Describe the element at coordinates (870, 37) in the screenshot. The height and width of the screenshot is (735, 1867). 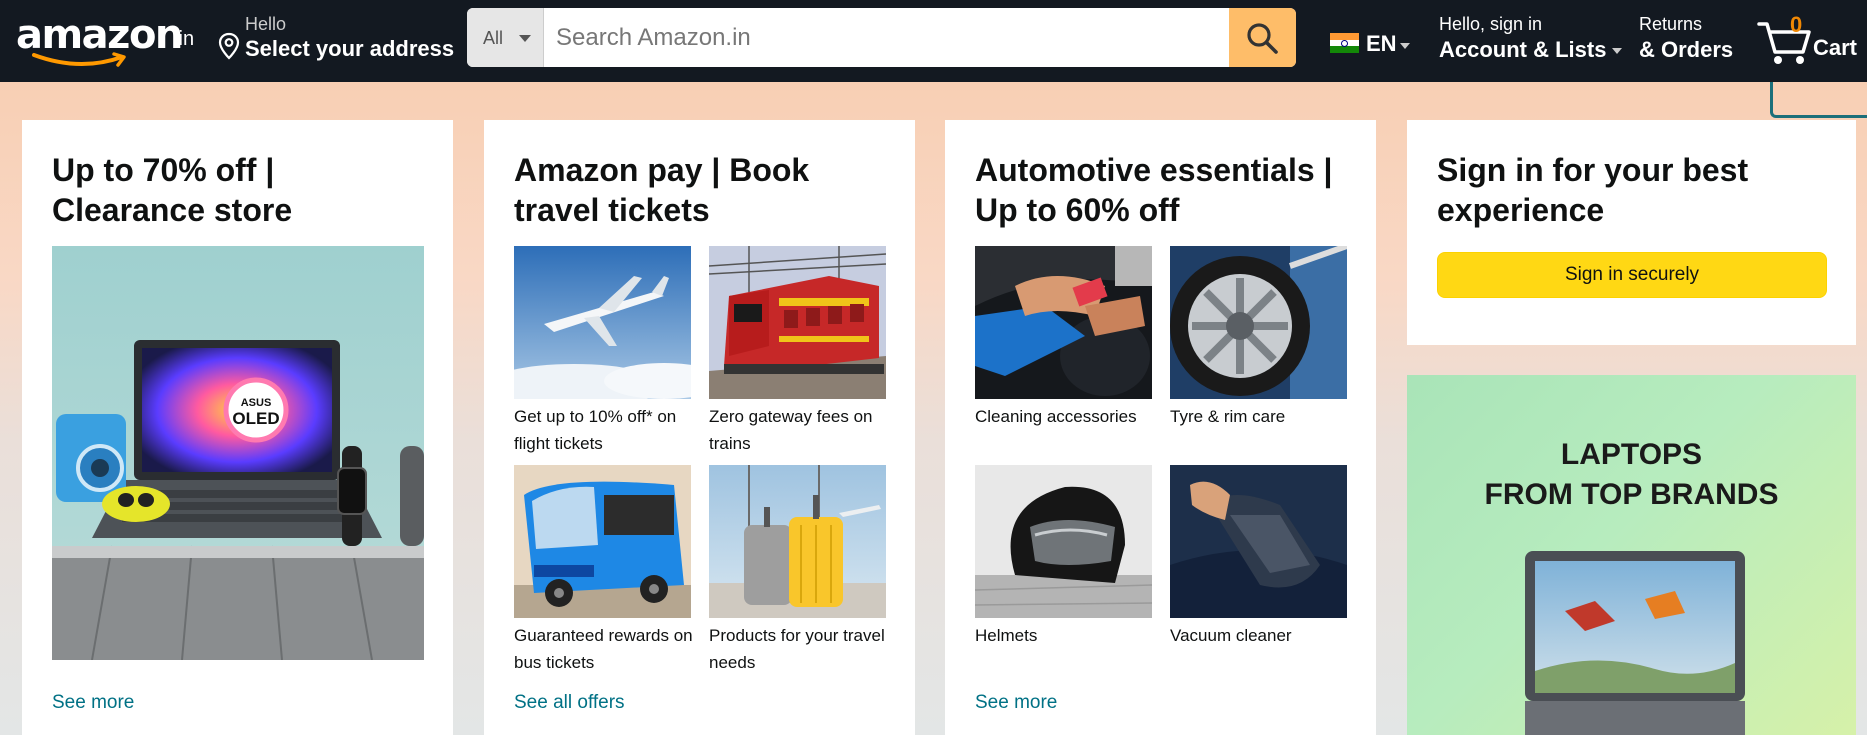
I see `search-input` at that location.